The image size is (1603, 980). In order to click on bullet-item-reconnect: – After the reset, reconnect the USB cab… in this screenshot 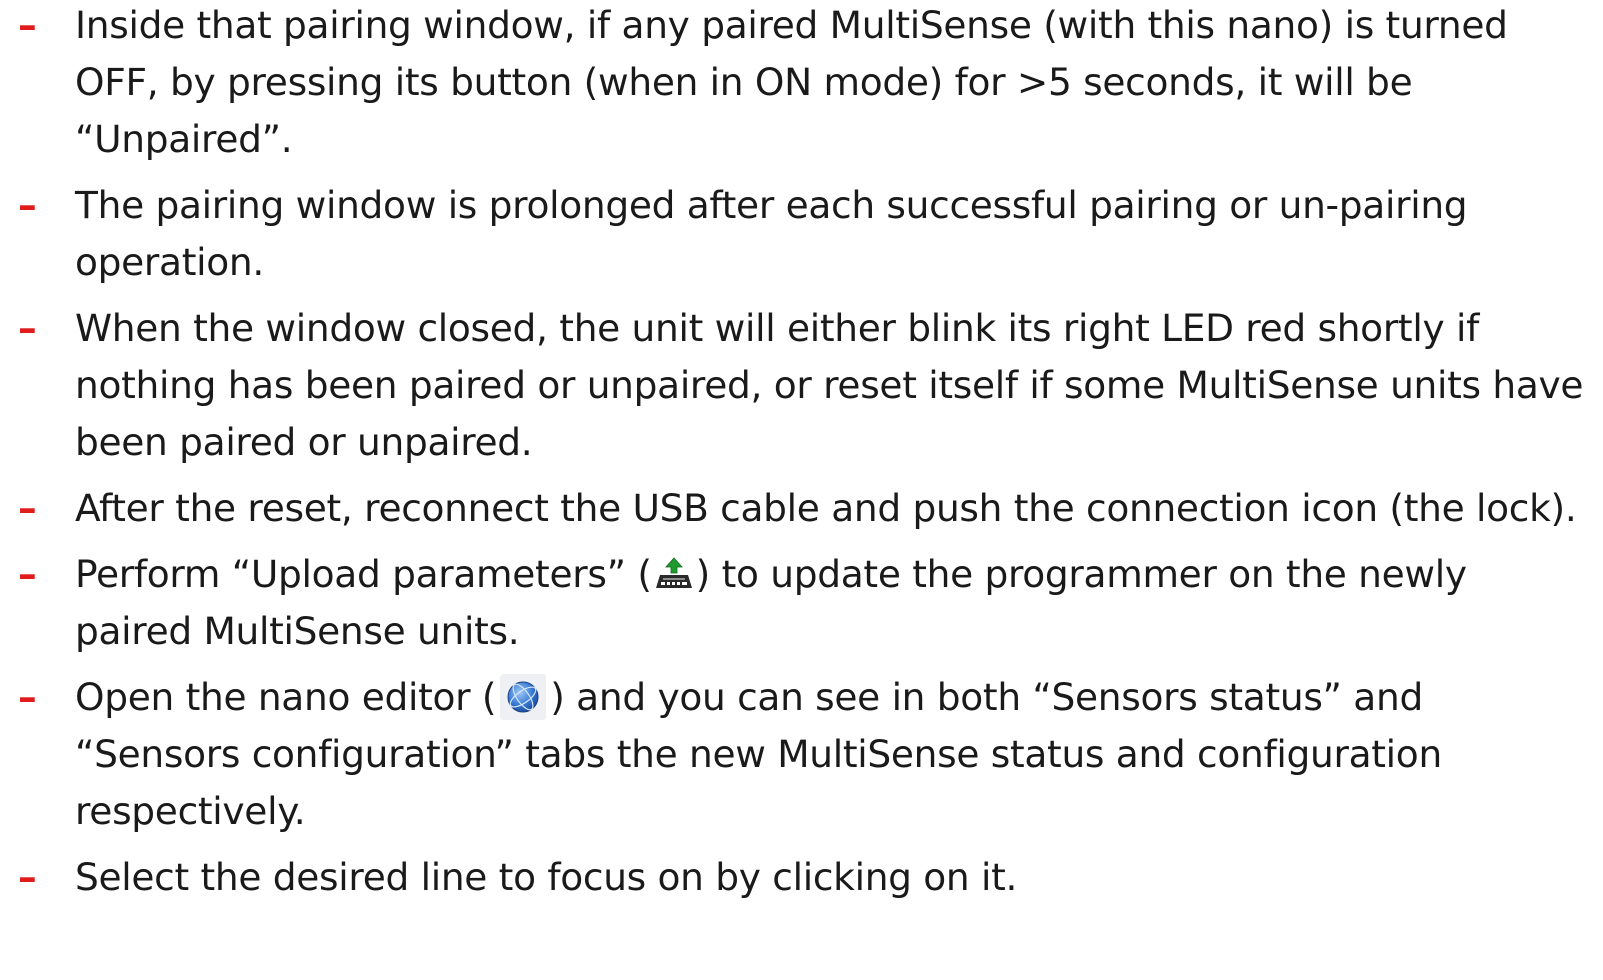, I will do `click(805, 508)`.